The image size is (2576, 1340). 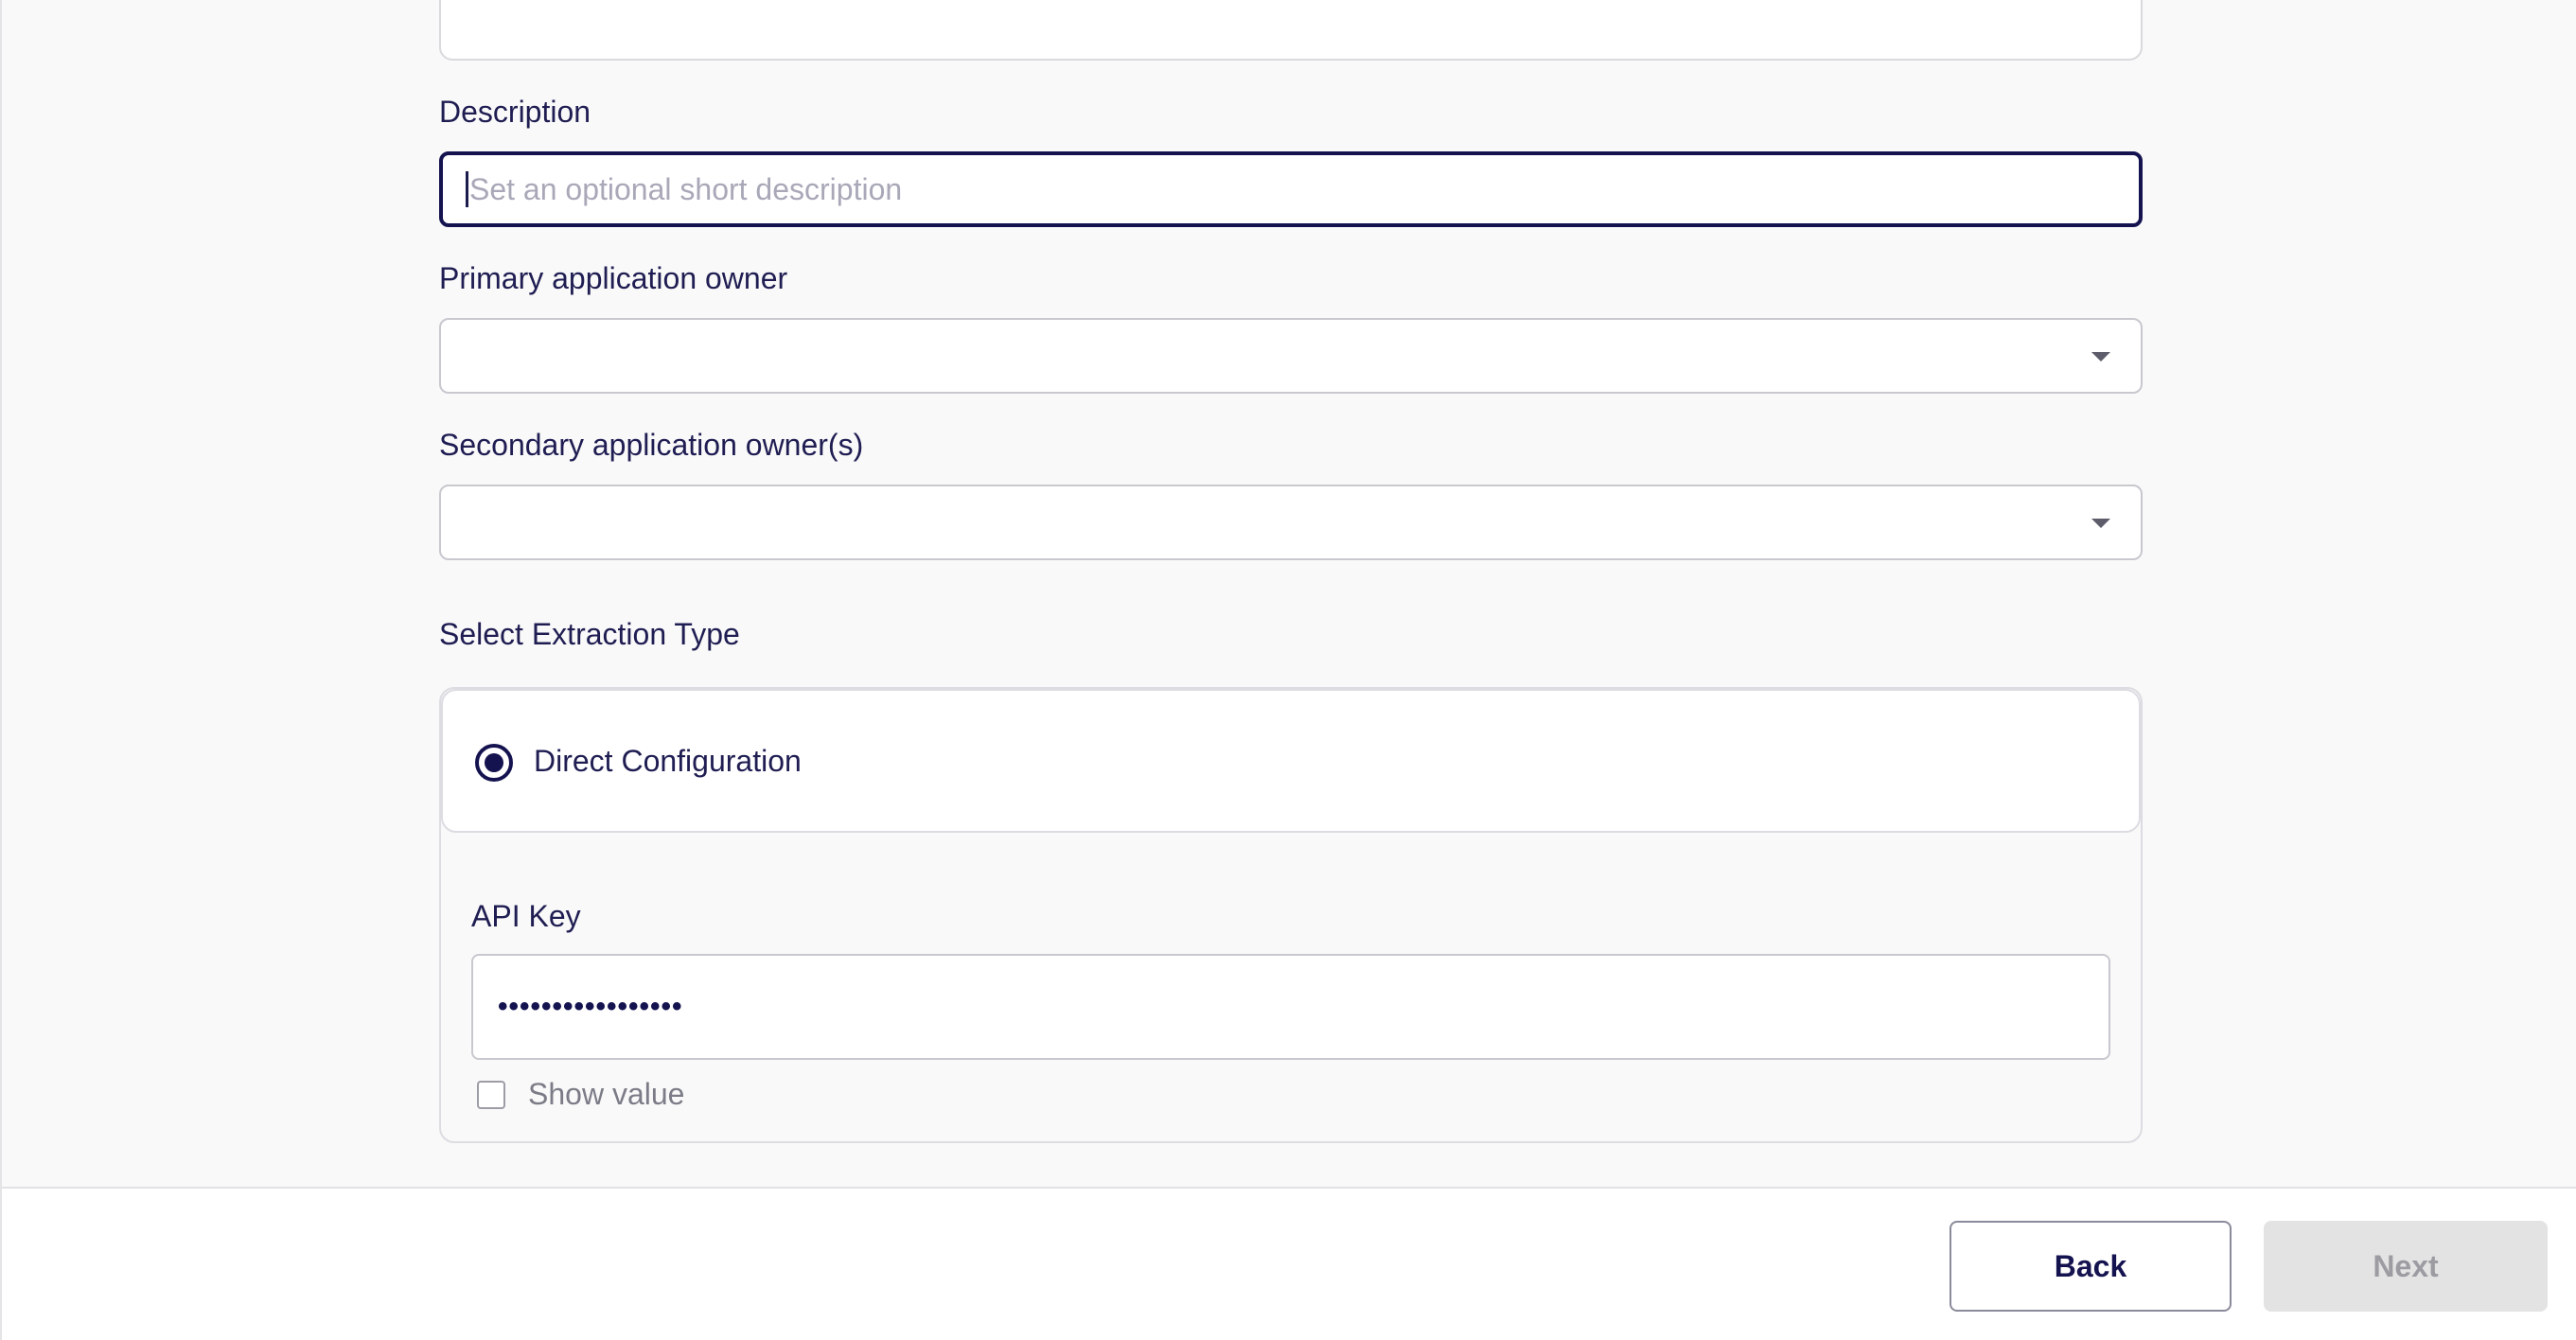 What do you see at coordinates (1291, 522) in the screenshot?
I see `secondary-owner-select` at bounding box center [1291, 522].